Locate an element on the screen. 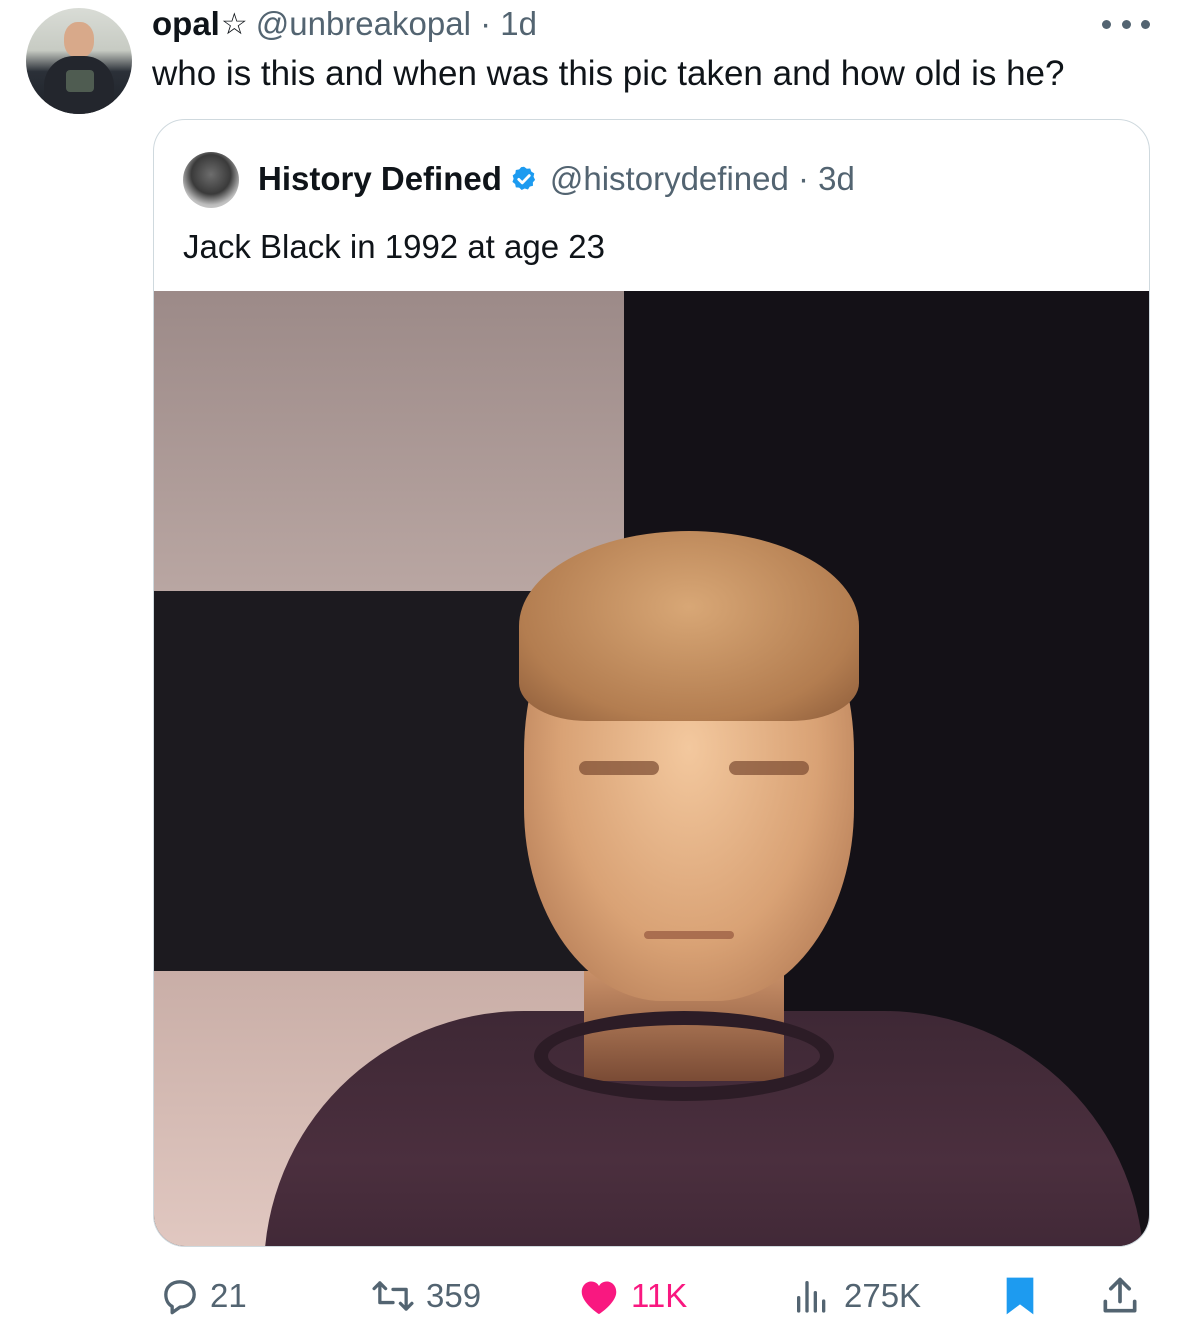  quoted-tweet-header: History Defined @historydefined · 3d is located at coordinates (556, 179).